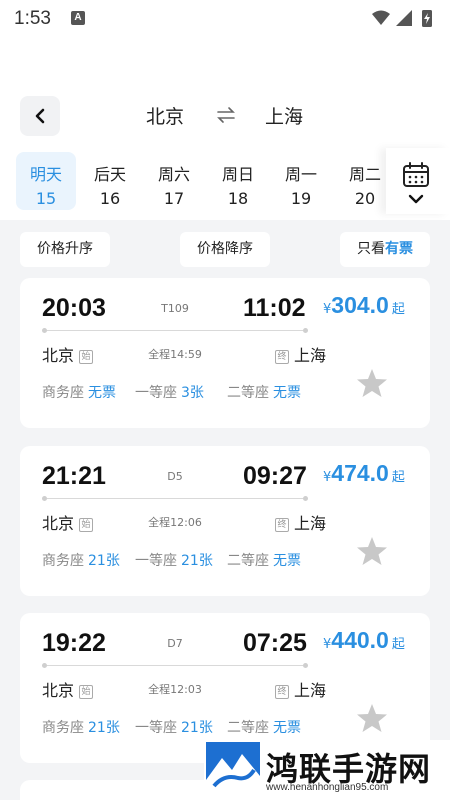  What do you see at coordinates (45, 174) in the screenshot?
I see `date-label: 明天` at bounding box center [45, 174].